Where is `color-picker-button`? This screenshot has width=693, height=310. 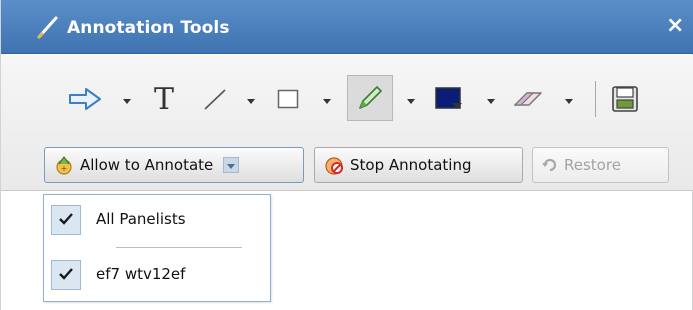
color-picker-button is located at coordinates (449, 99).